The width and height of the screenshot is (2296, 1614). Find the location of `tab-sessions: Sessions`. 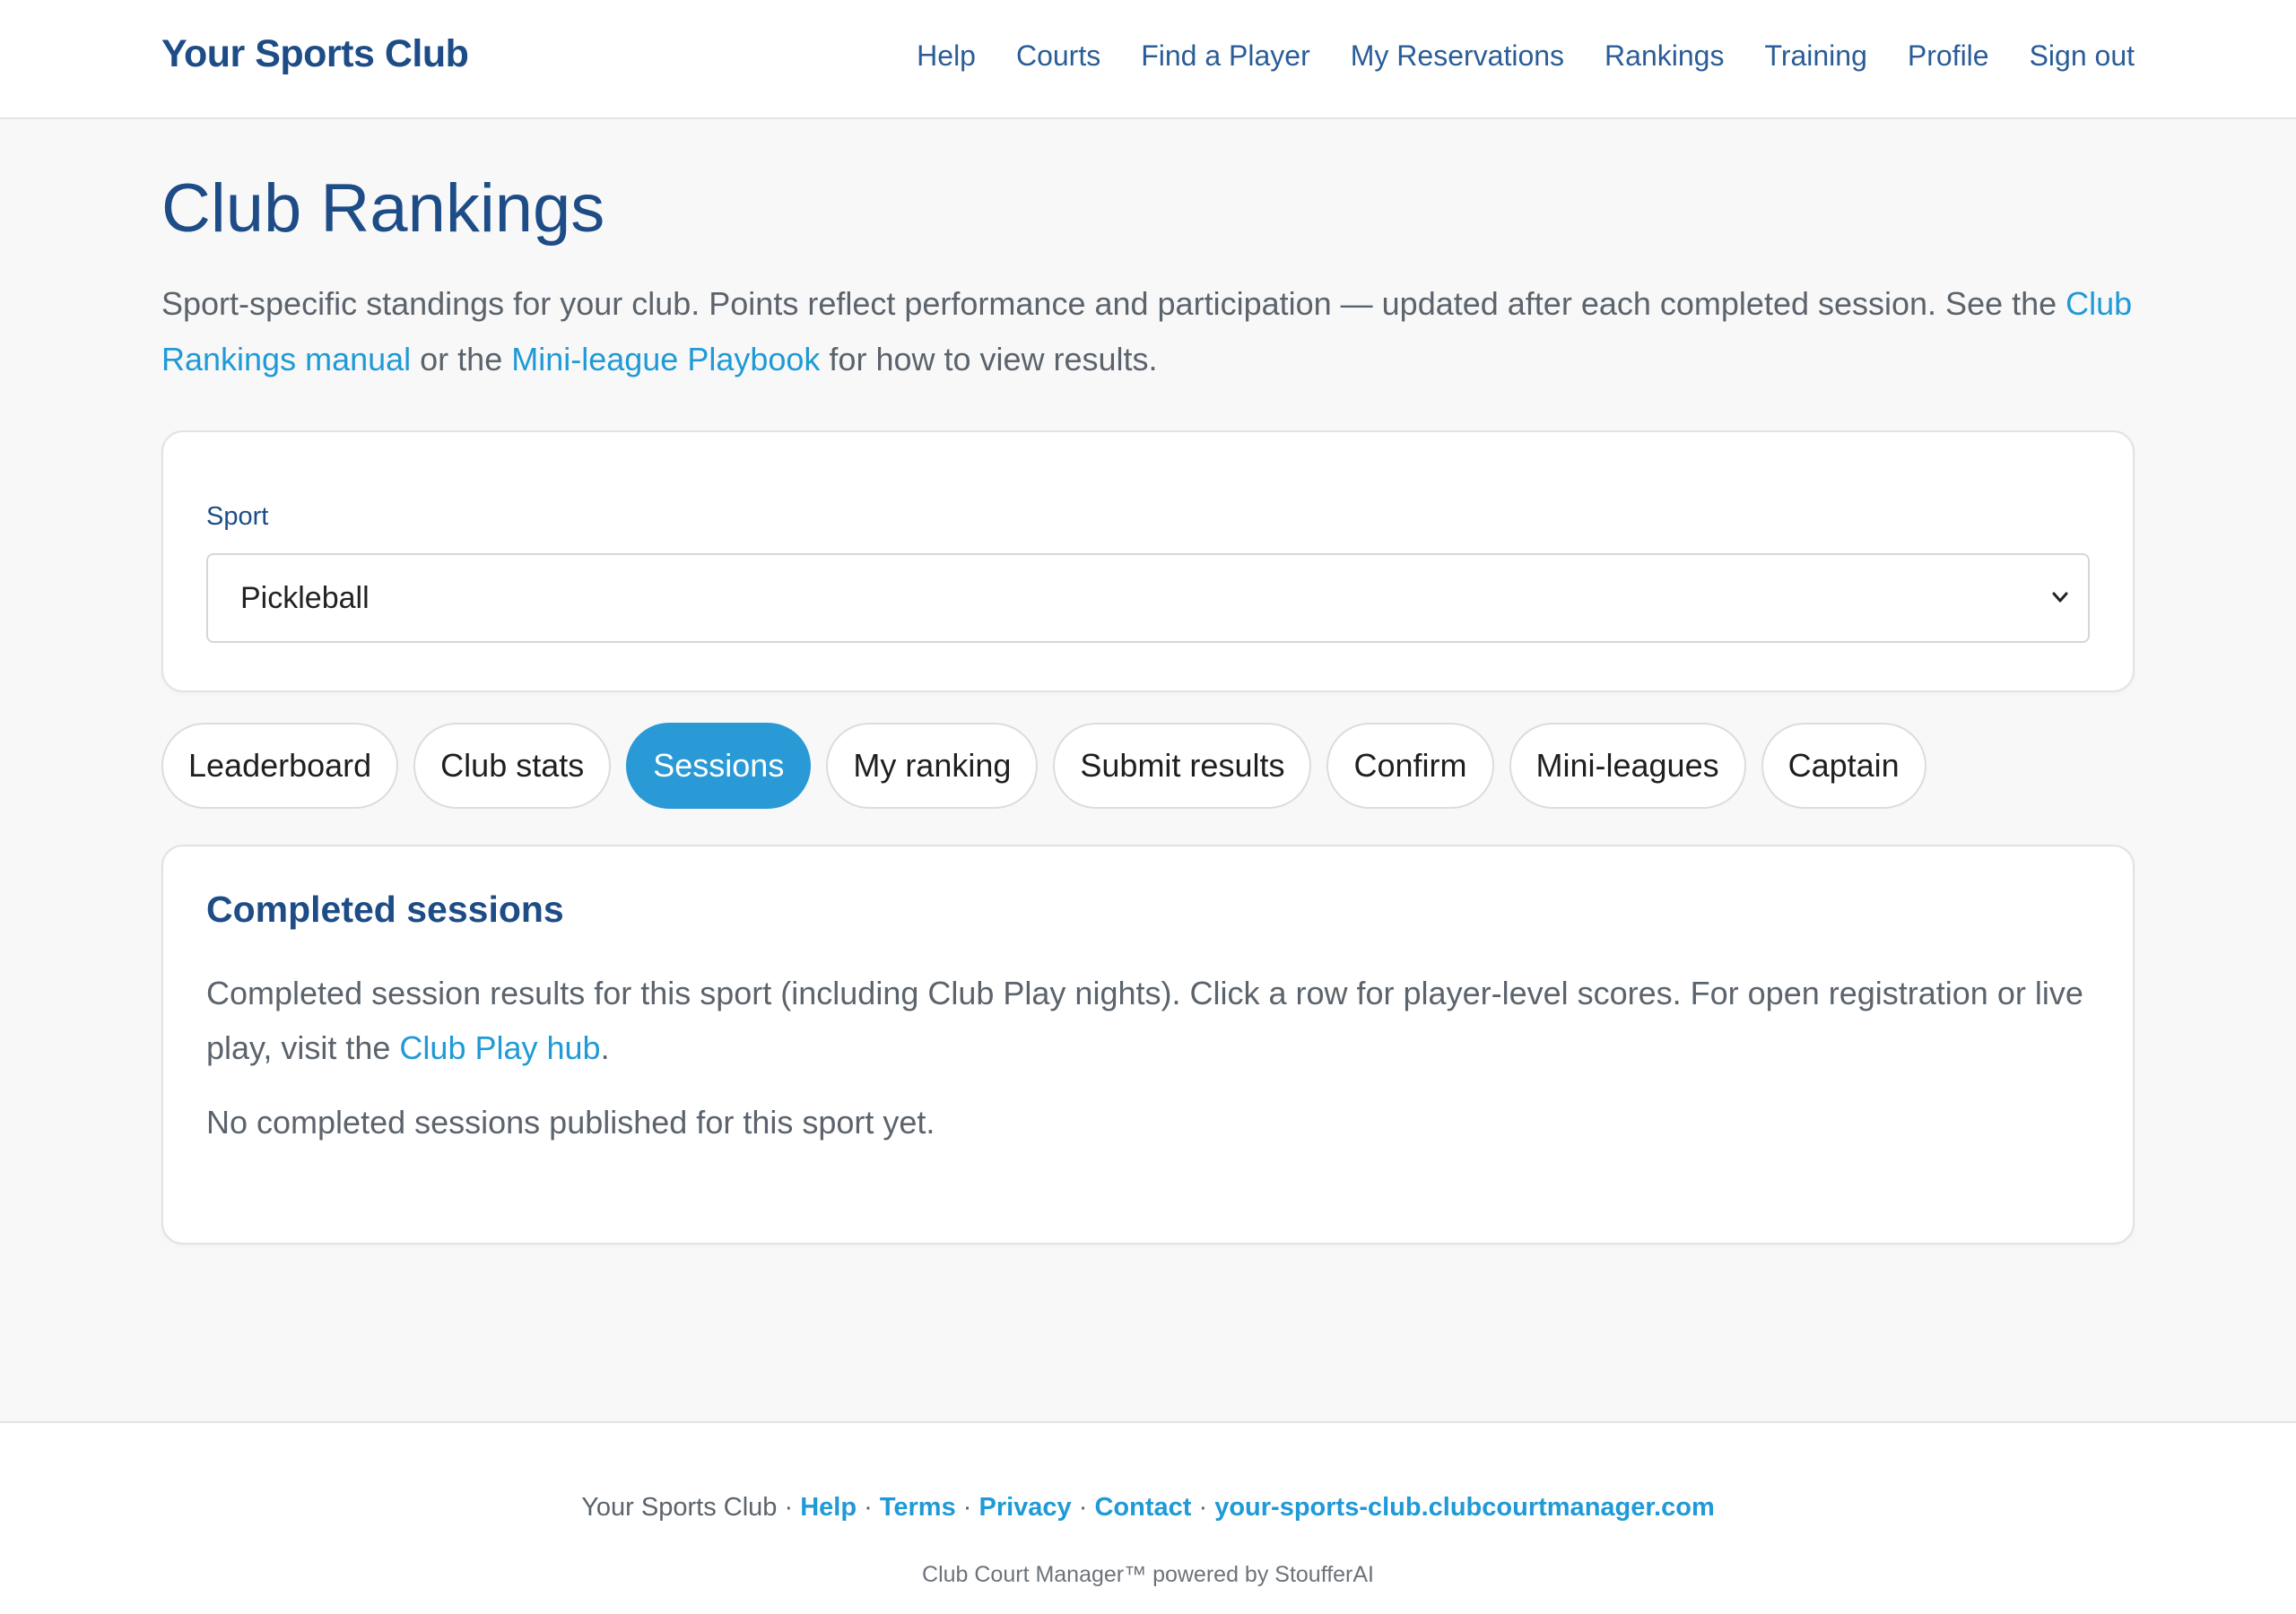

tab-sessions: Sessions is located at coordinates (719, 766).